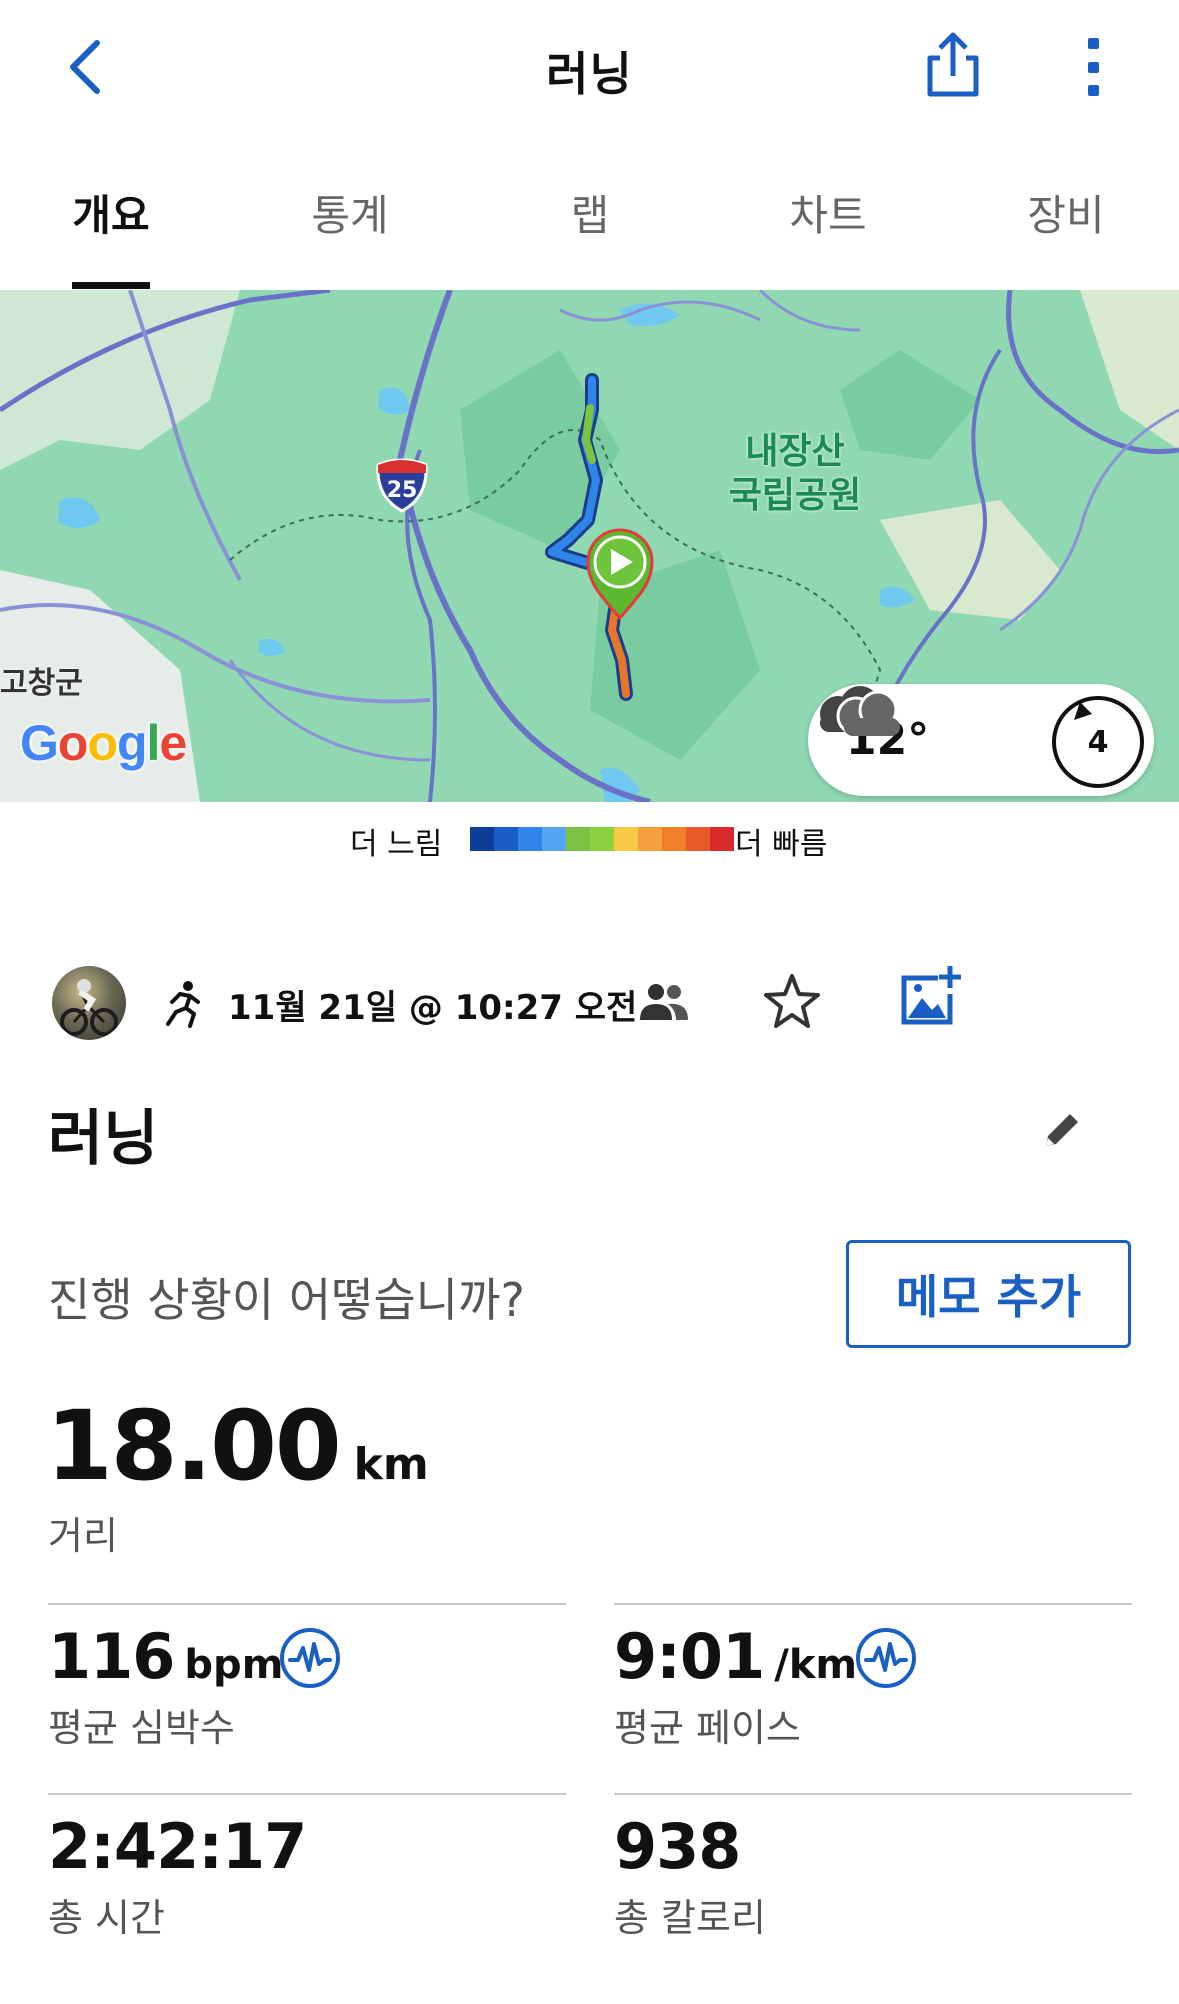 This screenshot has height=2004, width=1179. I want to click on avatar, so click(89, 1003).